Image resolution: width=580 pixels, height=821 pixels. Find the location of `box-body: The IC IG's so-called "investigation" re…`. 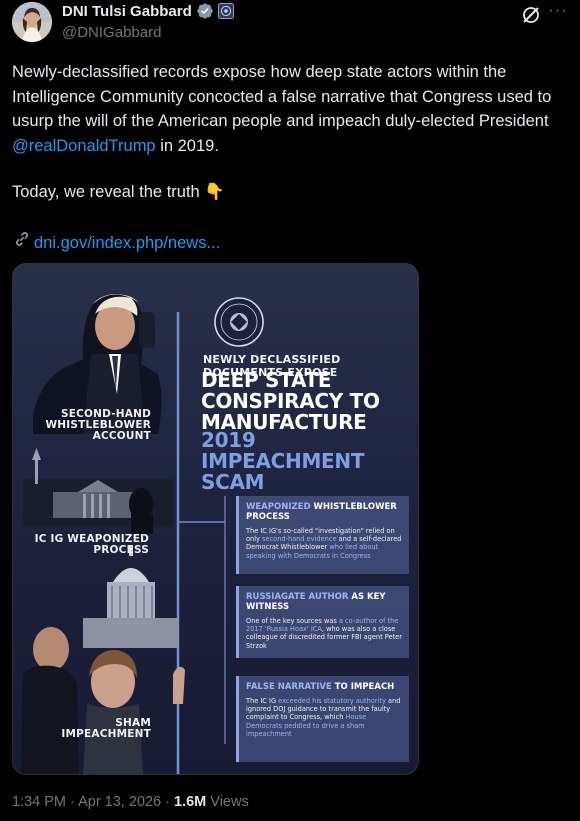

box-body: The IC IG's so-called "investigation" re… is located at coordinates (324, 543).